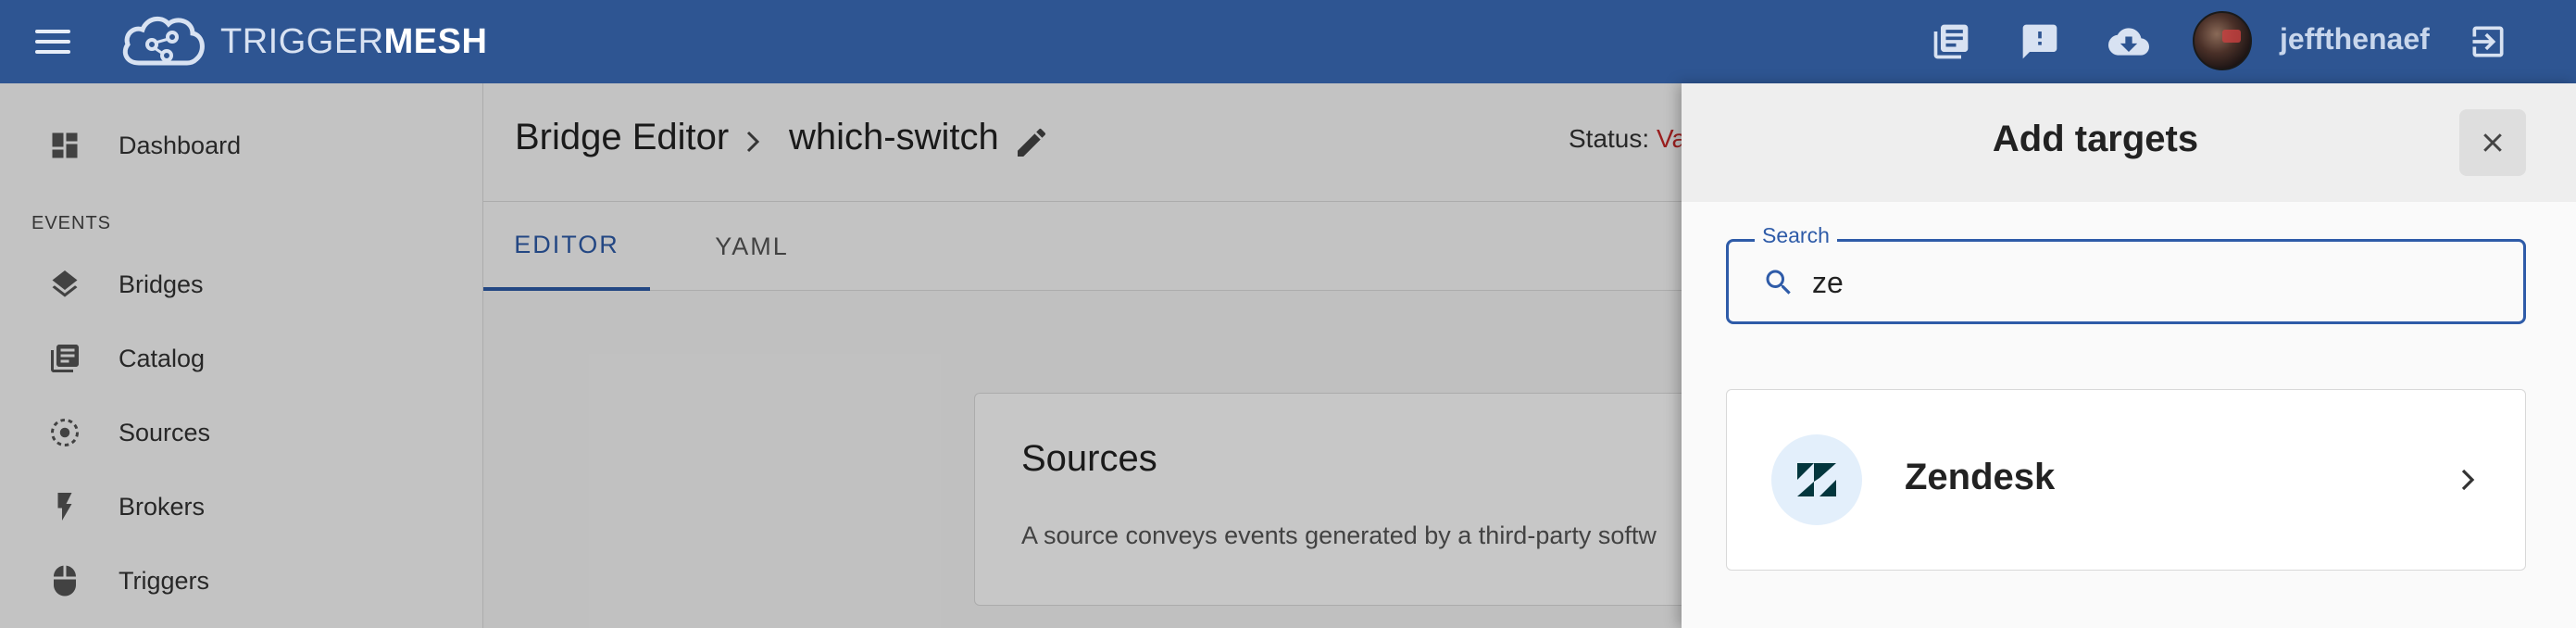  What do you see at coordinates (1951, 41) in the screenshot?
I see `docs-icon` at bounding box center [1951, 41].